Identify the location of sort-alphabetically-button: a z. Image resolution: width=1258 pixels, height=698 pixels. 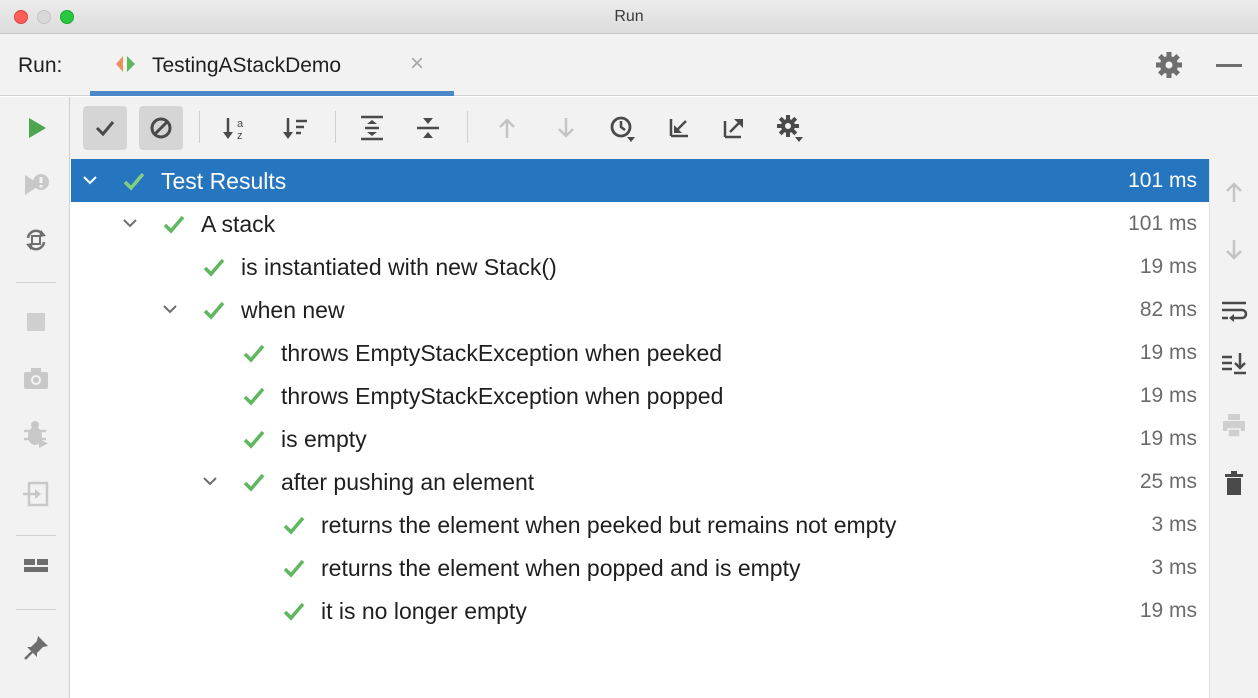
(236, 128).